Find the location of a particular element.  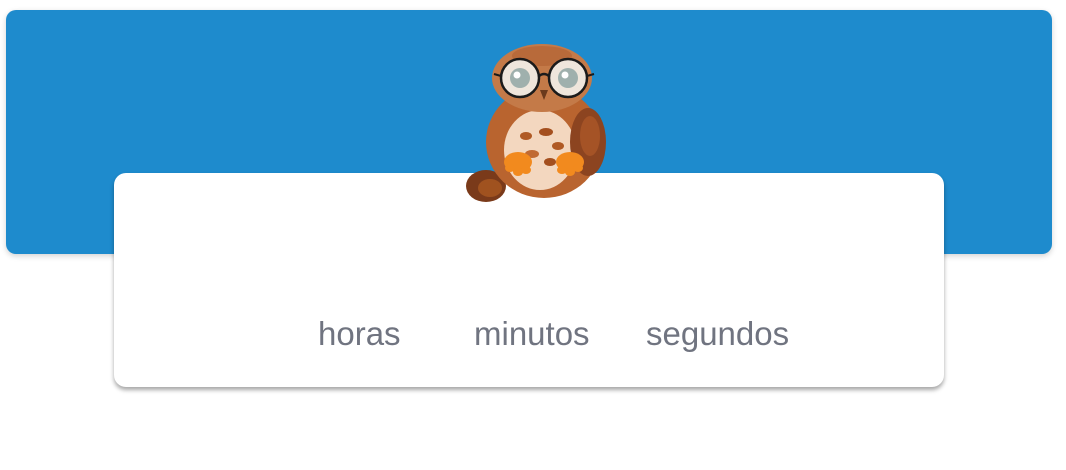

minutes-label: minutos is located at coordinates (532, 333).